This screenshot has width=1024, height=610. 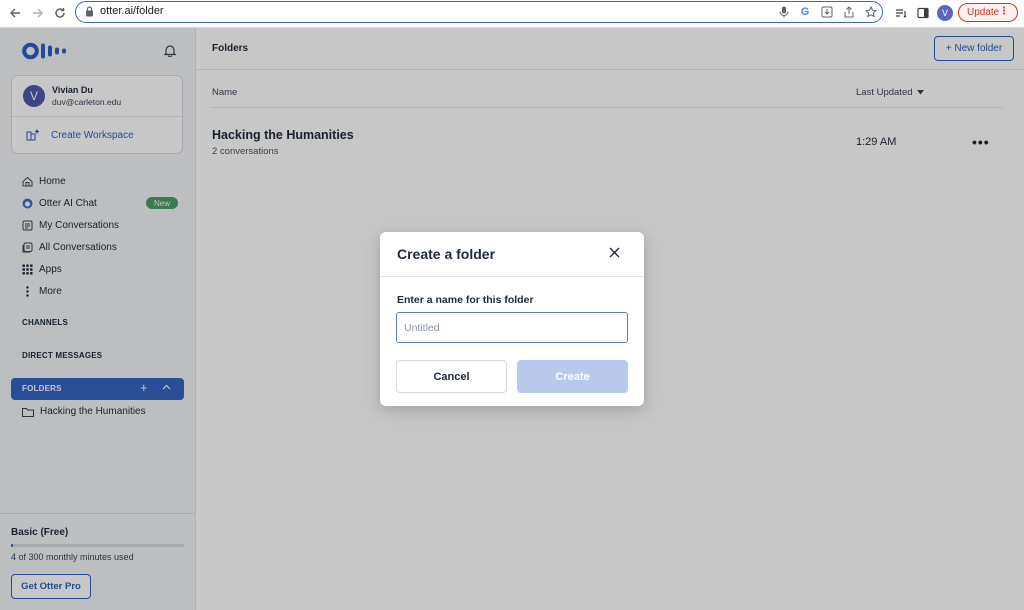 What do you see at coordinates (849, 12) in the screenshot?
I see `share-icon` at bounding box center [849, 12].